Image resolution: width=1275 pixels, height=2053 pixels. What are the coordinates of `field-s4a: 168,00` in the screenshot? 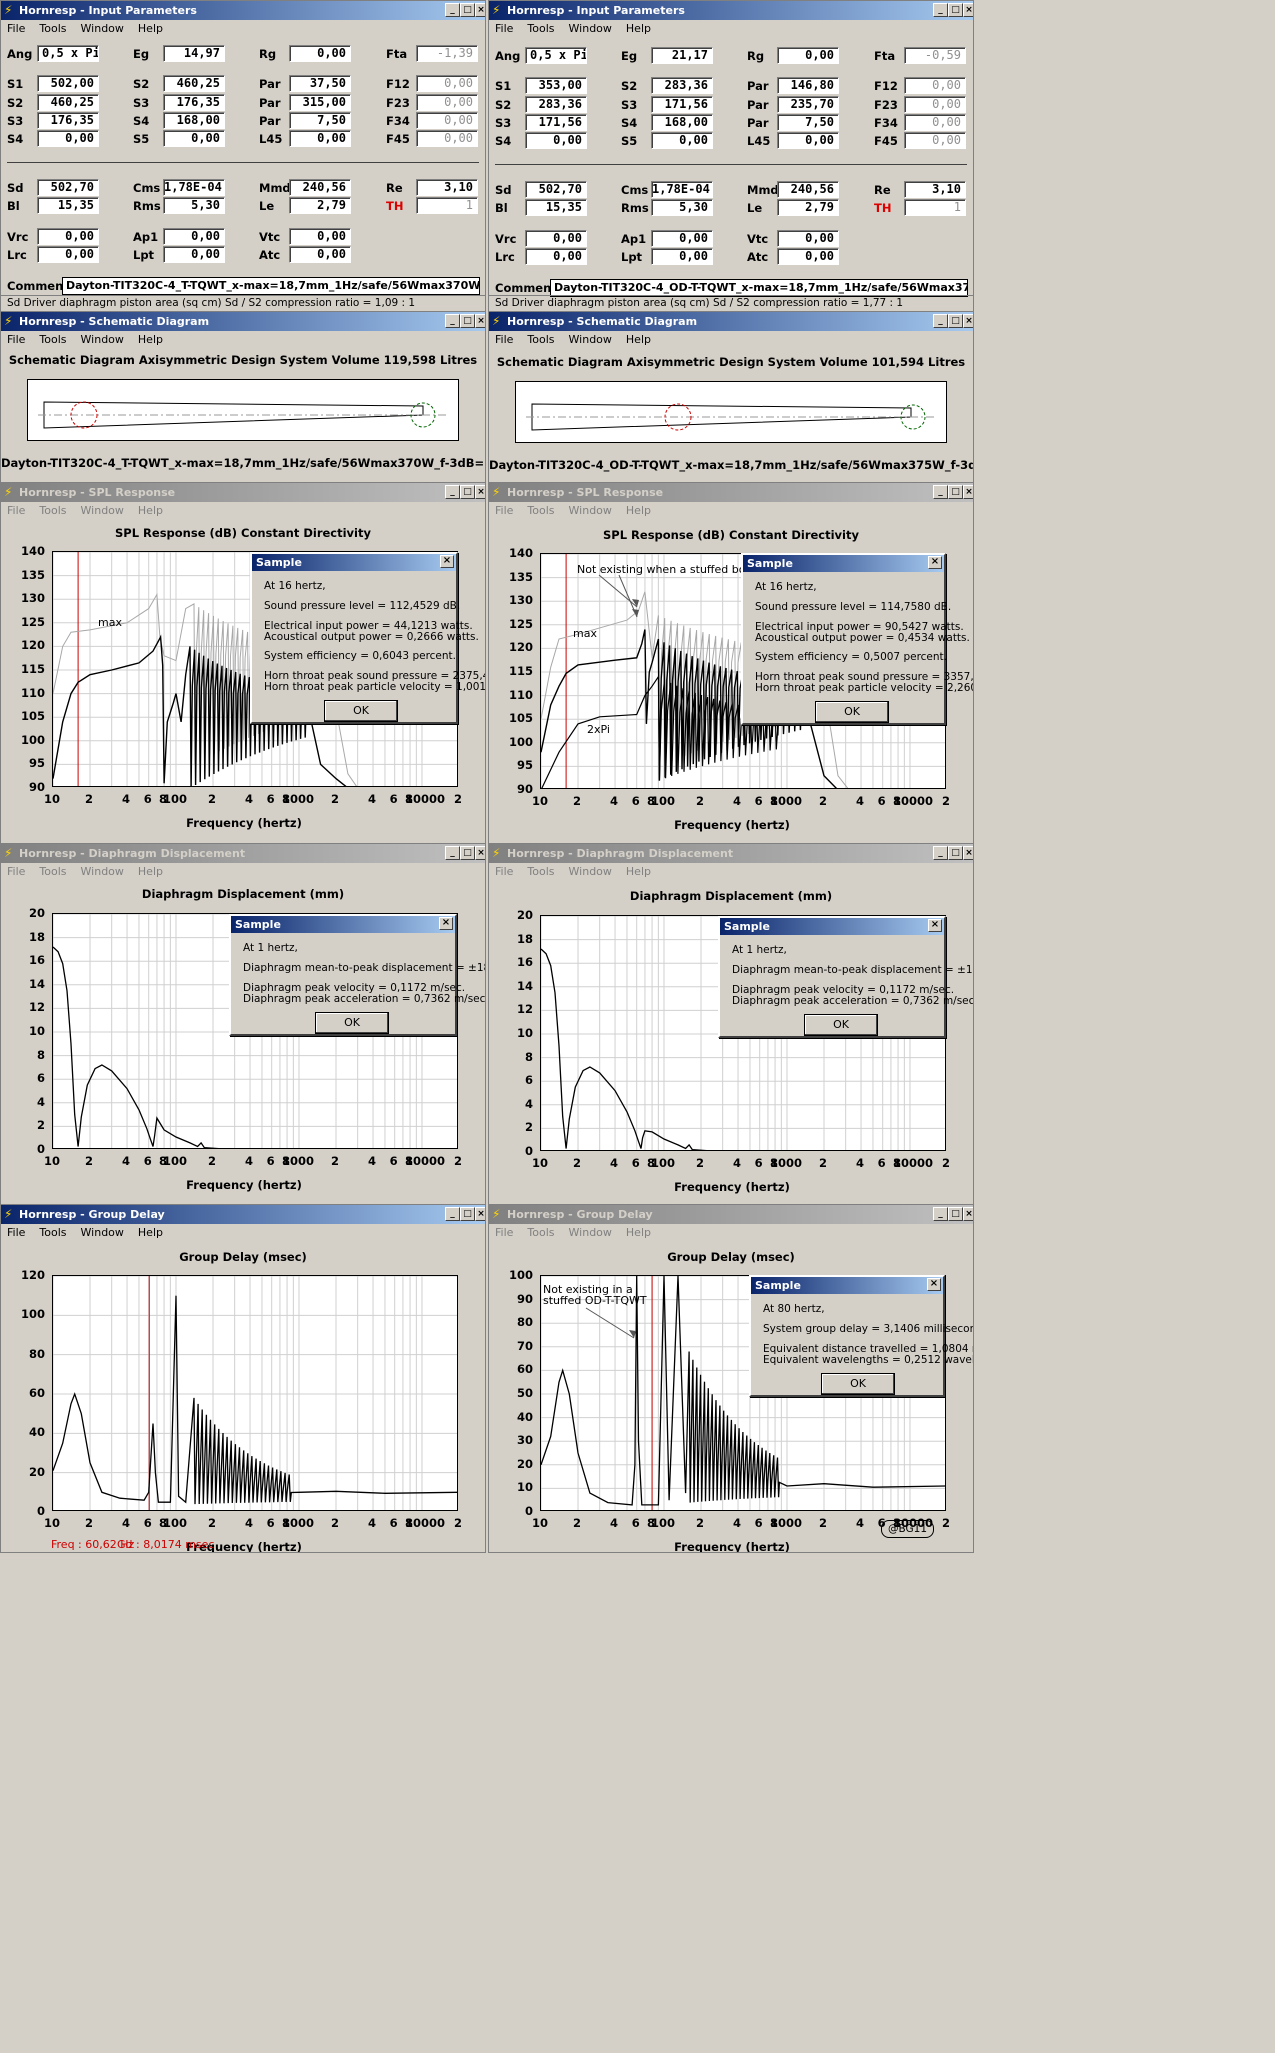 It's located at (194, 120).